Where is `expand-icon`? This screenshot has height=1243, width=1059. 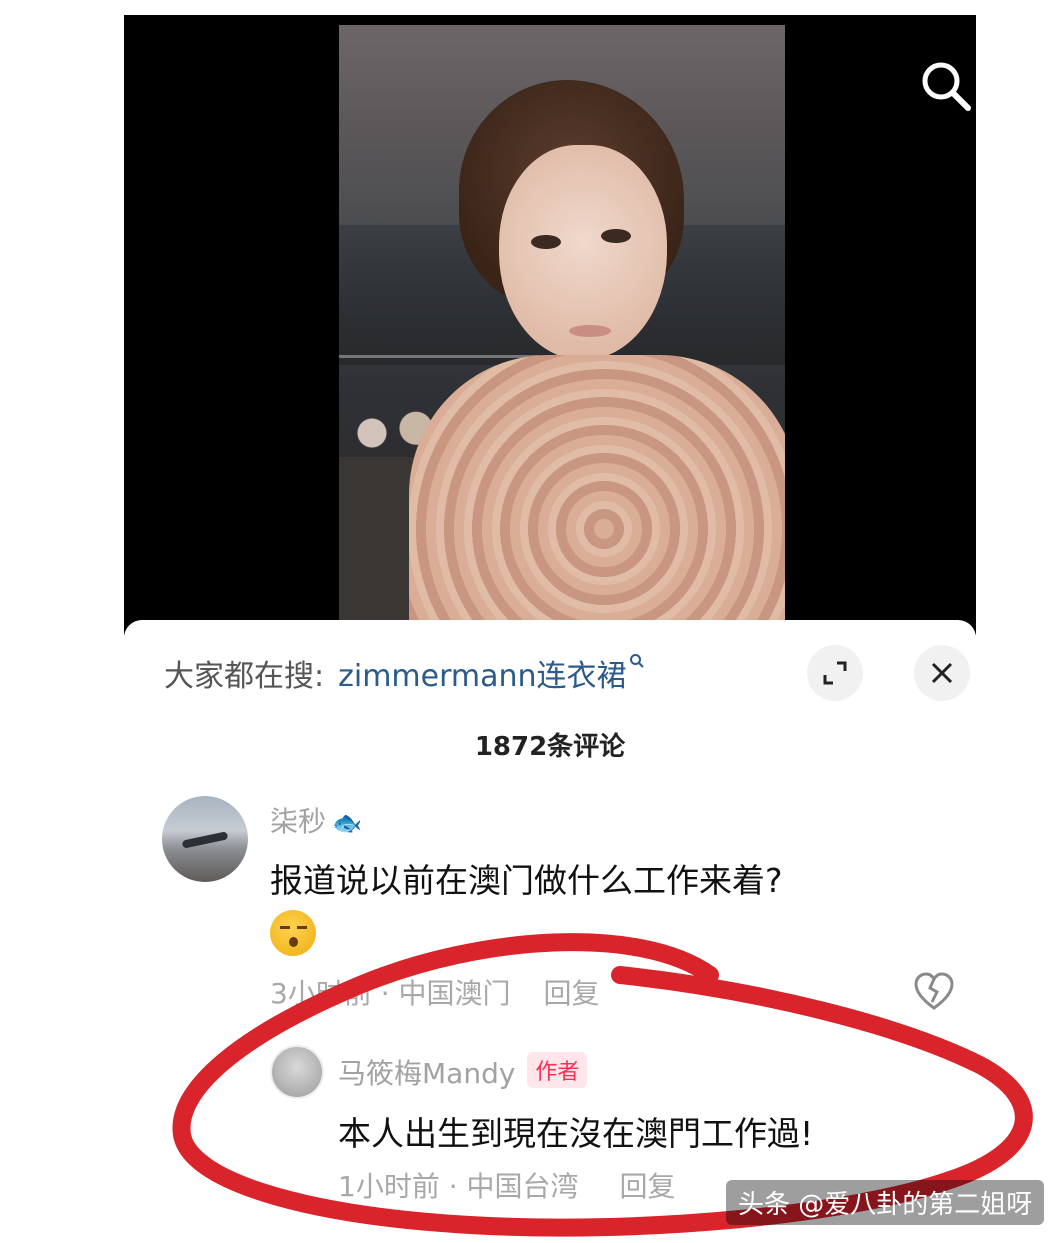
expand-icon is located at coordinates (835, 673).